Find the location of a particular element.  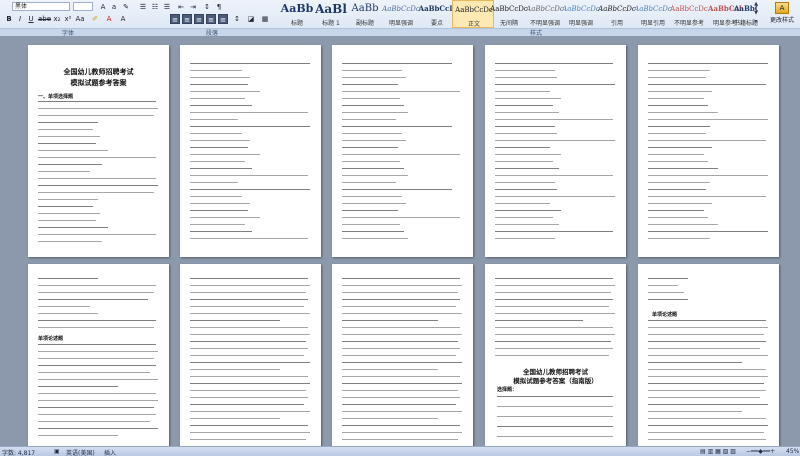

justify-icon: ≡ is located at coordinates (211, 19).